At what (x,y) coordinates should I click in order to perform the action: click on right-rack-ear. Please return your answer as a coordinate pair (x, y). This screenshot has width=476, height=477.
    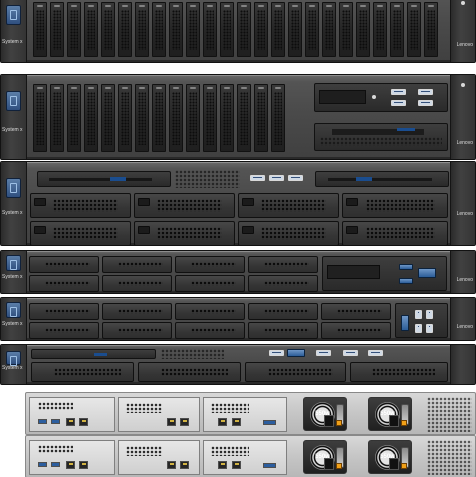
    Looking at the image, I should click on (462, 364).